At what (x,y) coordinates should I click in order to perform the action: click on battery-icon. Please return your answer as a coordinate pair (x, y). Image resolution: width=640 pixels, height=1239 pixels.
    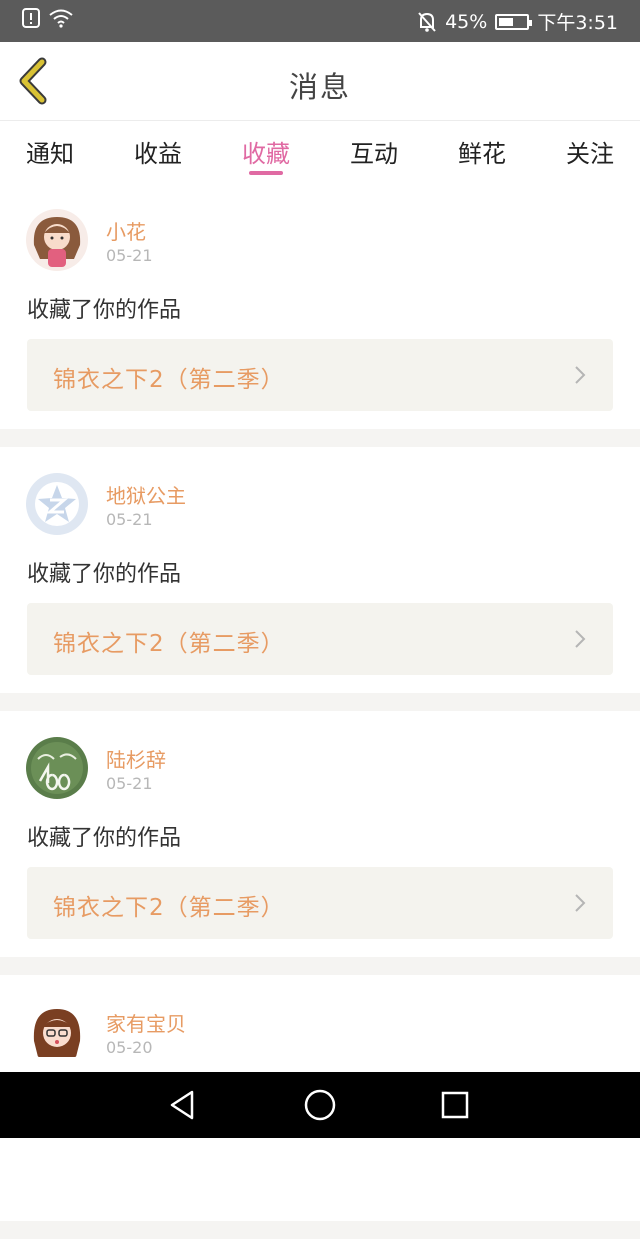
    Looking at the image, I should click on (514, 21).